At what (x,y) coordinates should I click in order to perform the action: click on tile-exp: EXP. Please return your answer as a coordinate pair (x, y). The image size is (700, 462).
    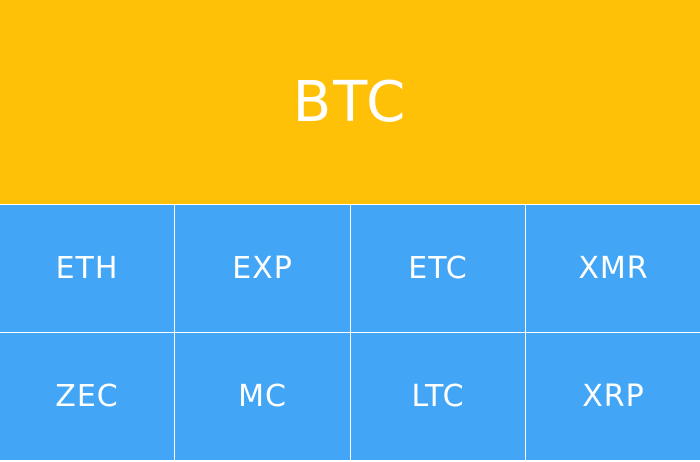
    Looking at the image, I should click on (262, 268).